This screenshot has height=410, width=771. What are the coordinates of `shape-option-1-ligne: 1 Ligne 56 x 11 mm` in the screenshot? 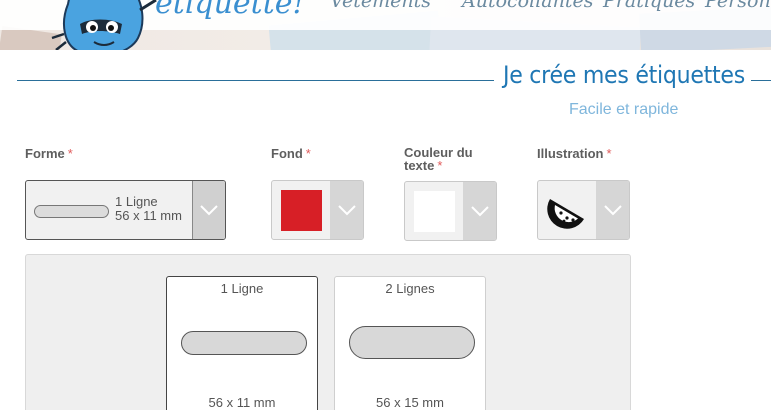 It's located at (242, 343).